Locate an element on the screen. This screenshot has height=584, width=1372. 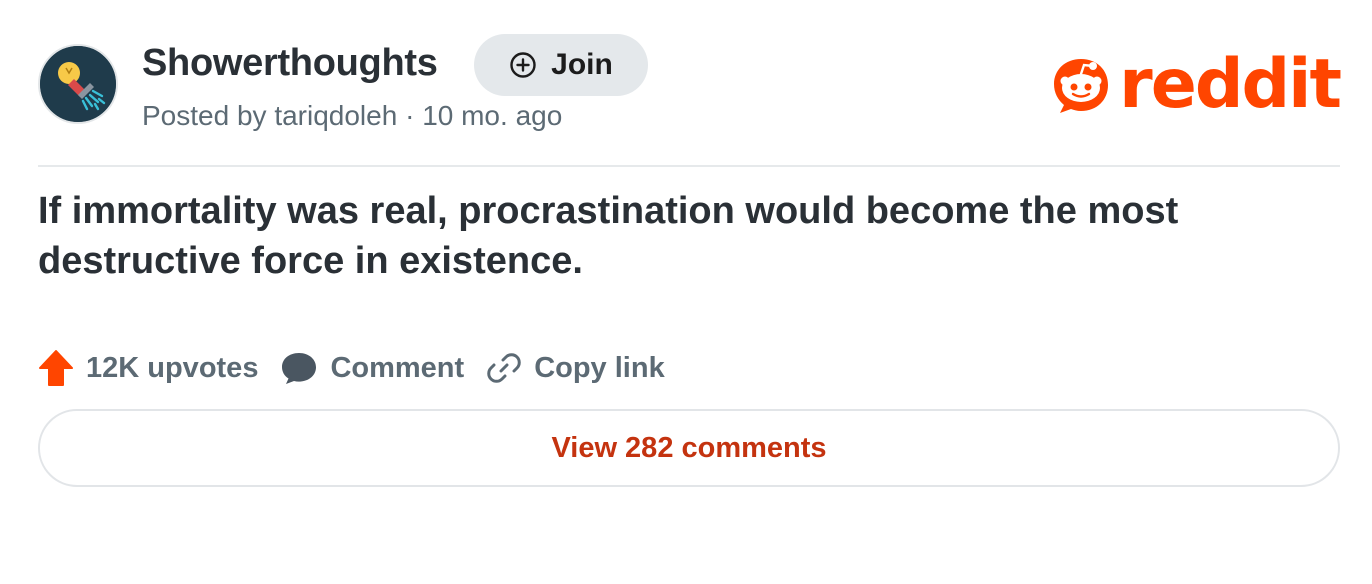
copy-link-label: Copy link is located at coordinates (599, 367).